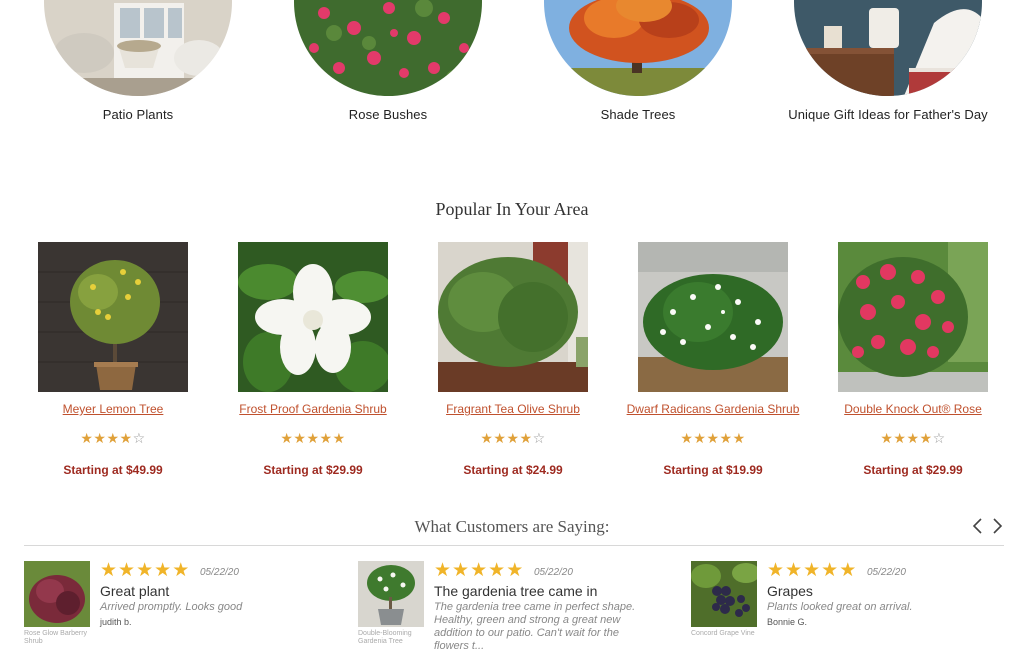  Describe the element at coordinates (116, 622) in the screenshot. I see `review-author: judith b.` at that location.